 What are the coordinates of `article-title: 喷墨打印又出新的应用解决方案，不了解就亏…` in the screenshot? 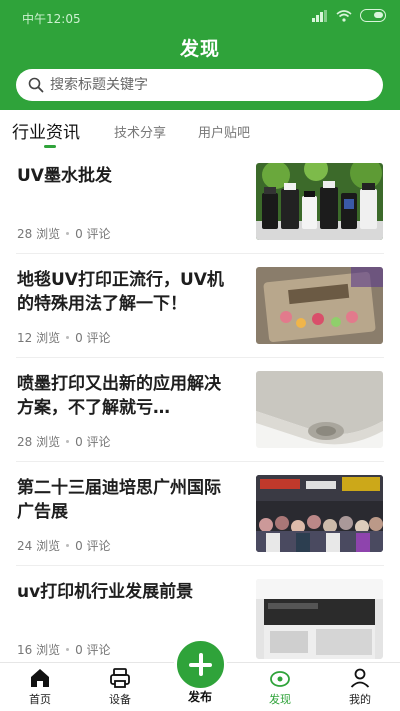 It's located at (119, 396).